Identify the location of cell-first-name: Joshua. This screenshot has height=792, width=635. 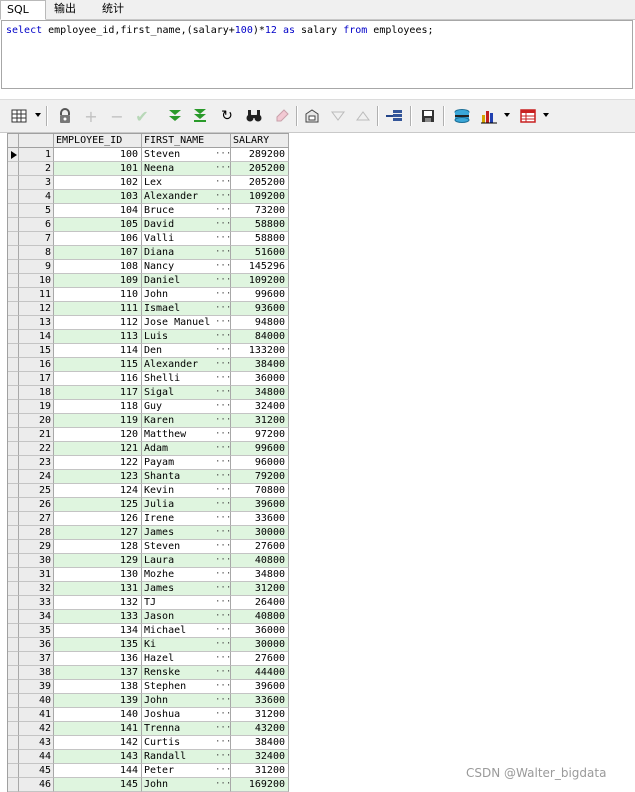
(178, 715).